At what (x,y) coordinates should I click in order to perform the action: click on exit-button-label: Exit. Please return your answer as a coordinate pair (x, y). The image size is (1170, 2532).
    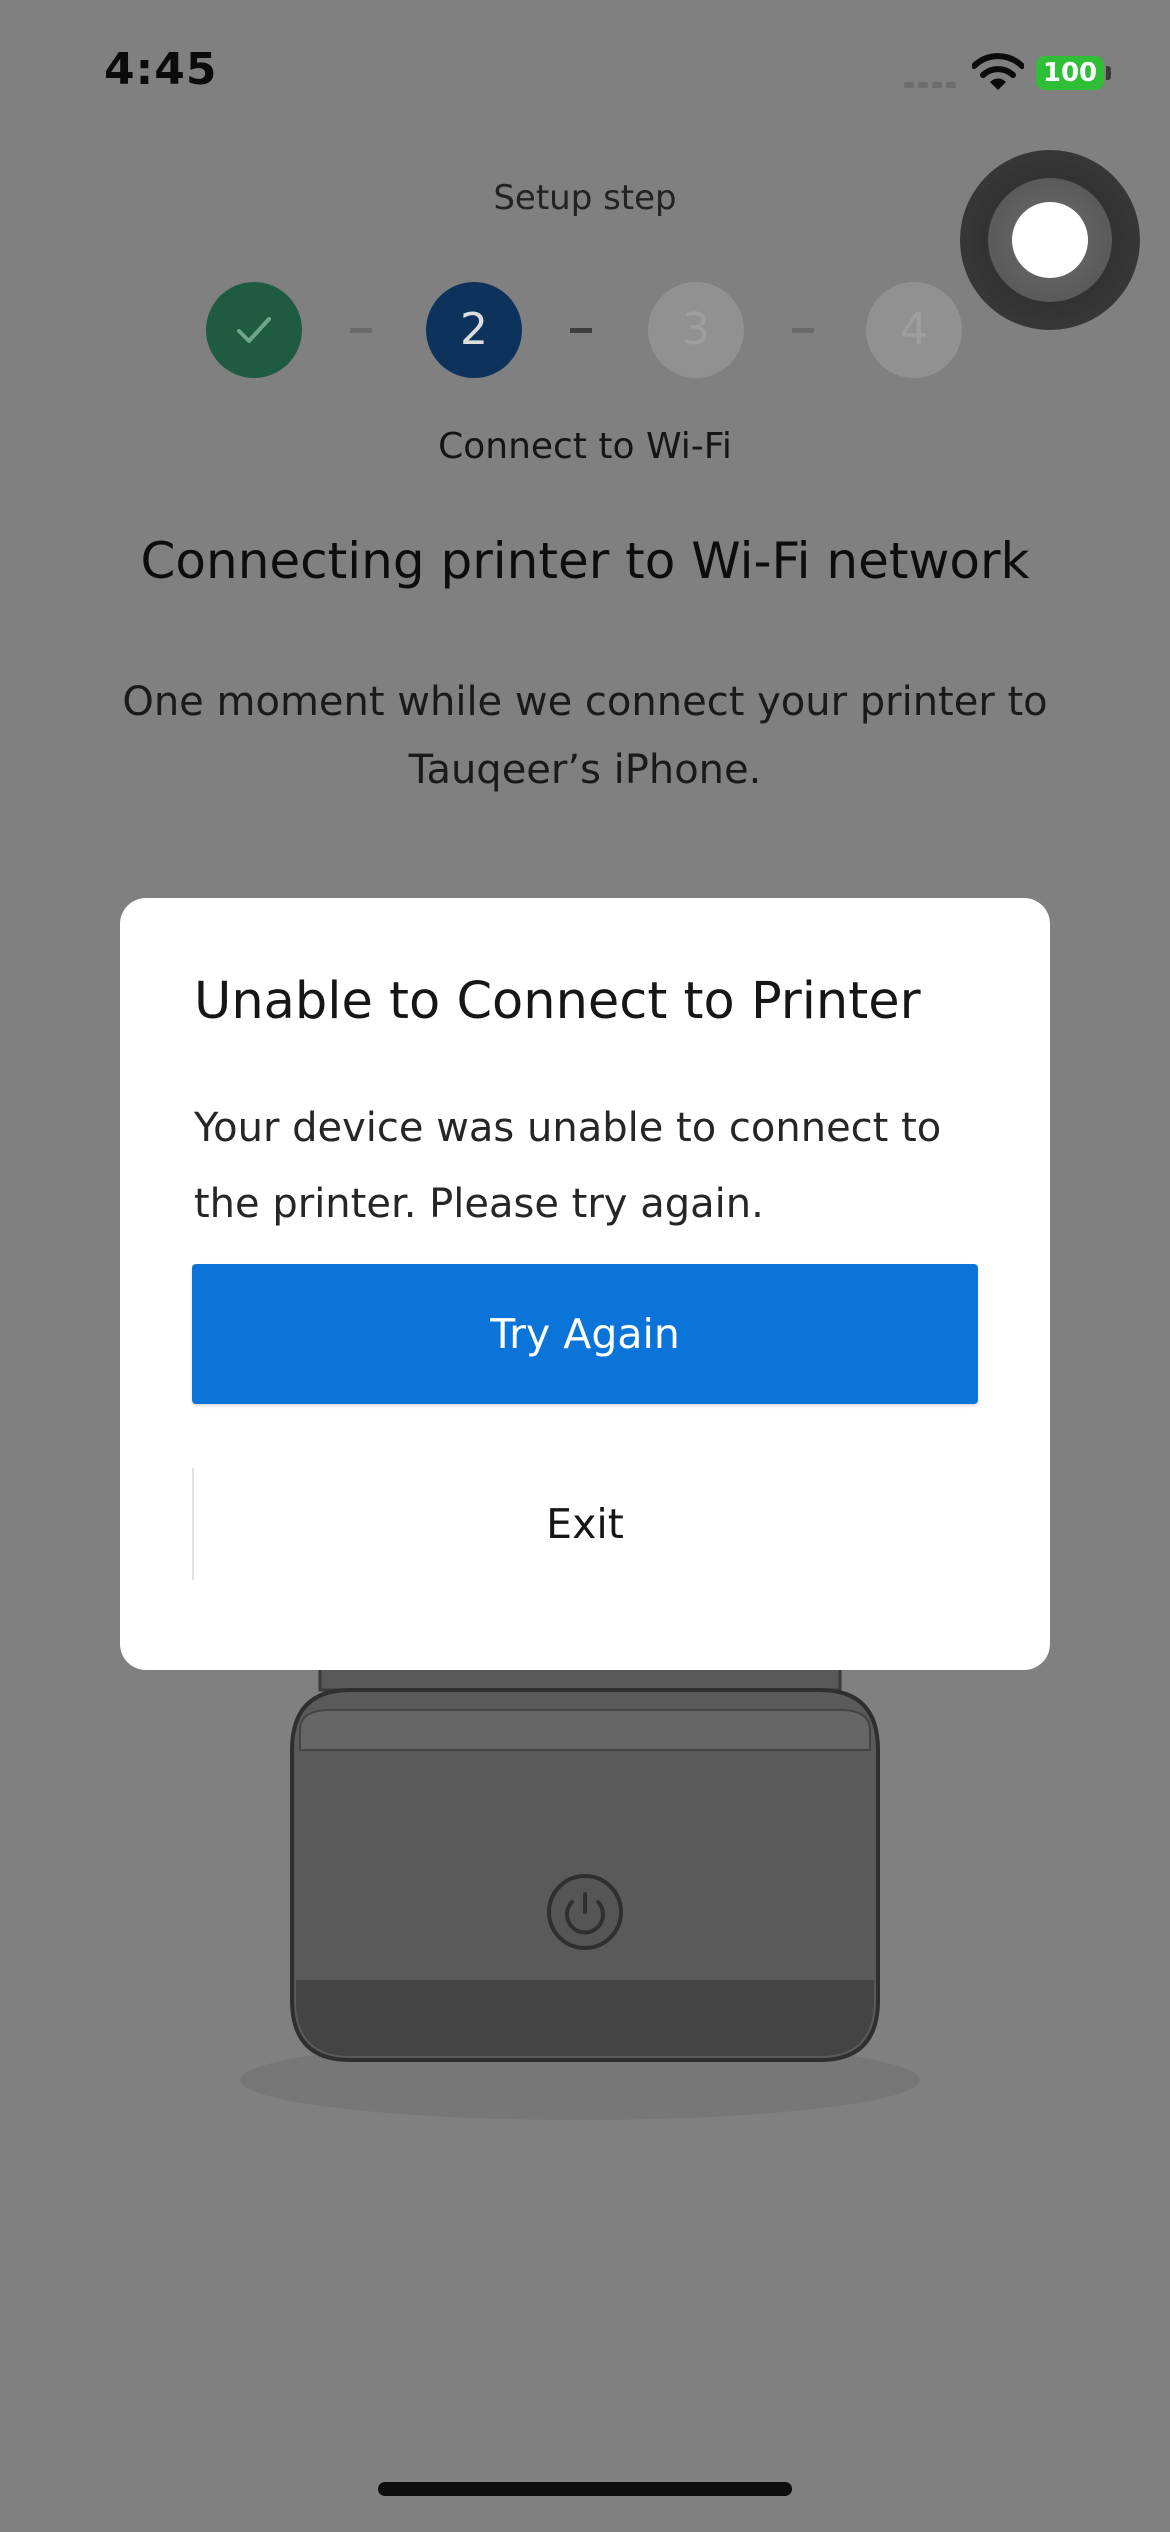
    Looking at the image, I should click on (585, 1524).